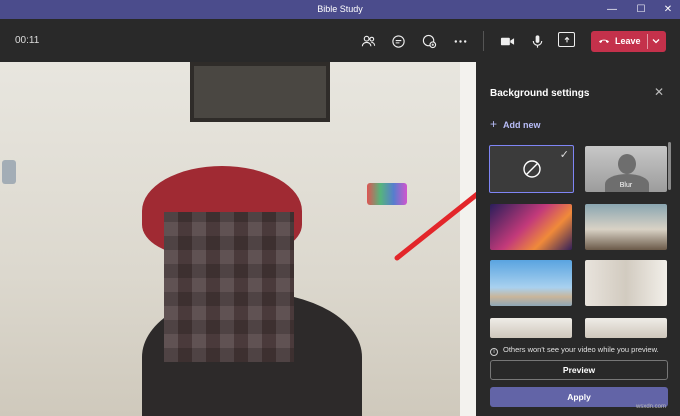 The width and height of the screenshot is (680, 416). Describe the element at coordinates (531, 227) in the screenshot. I see `background-tile-galaxy` at that location.